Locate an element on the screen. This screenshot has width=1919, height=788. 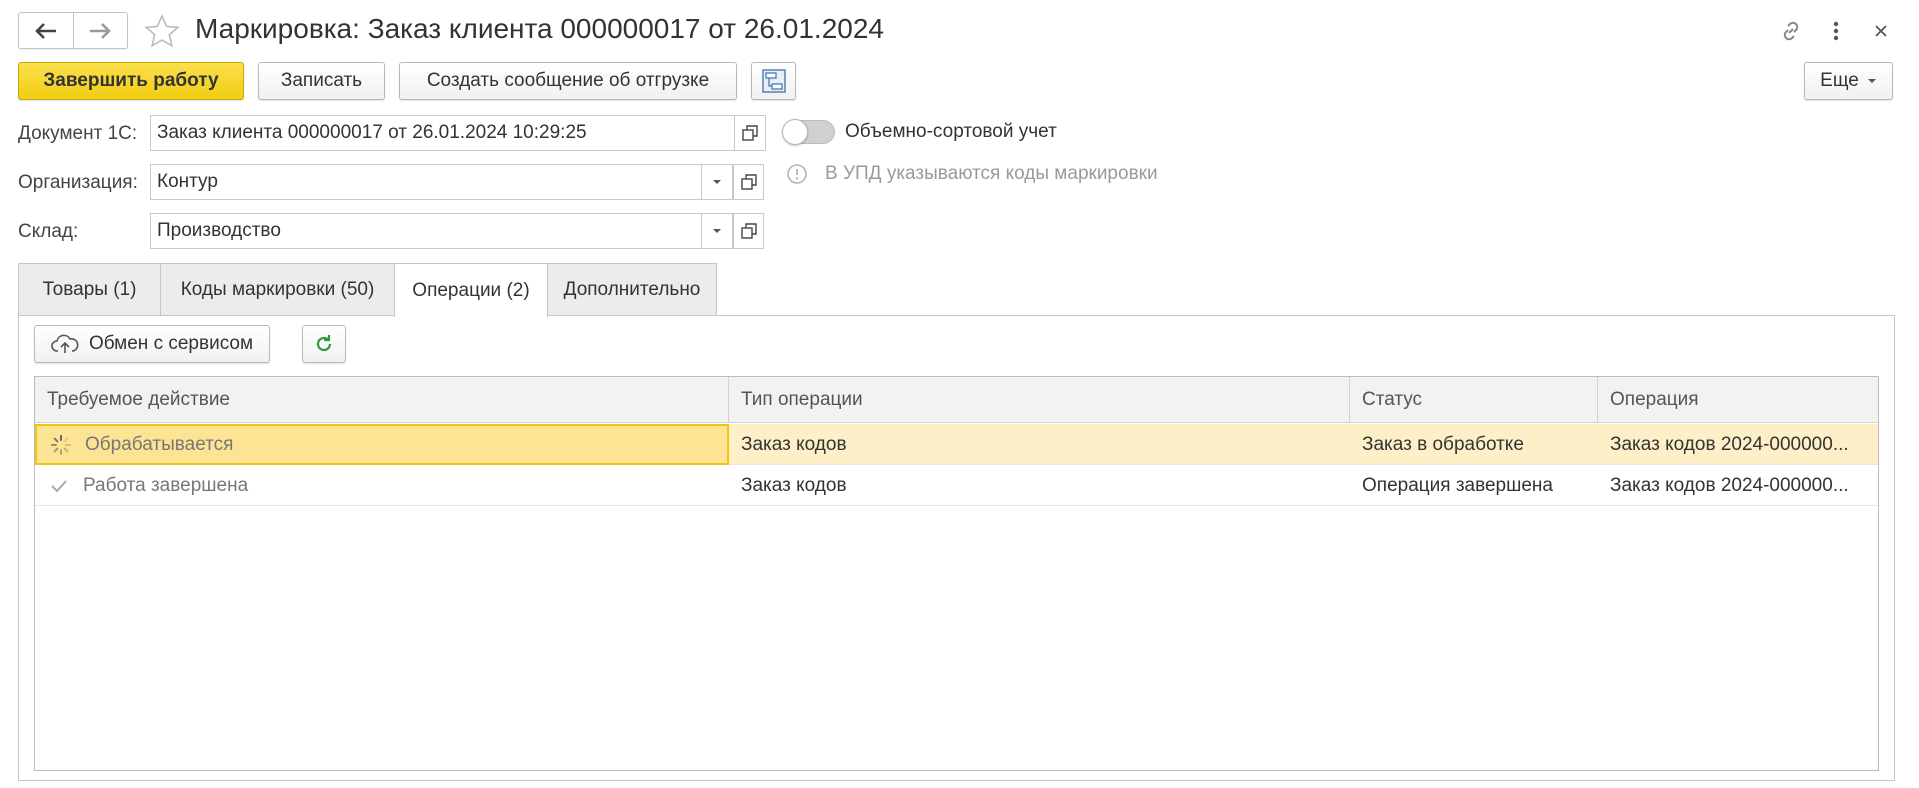
warehouse-label: Склад: is located at coordinates (48, 231).